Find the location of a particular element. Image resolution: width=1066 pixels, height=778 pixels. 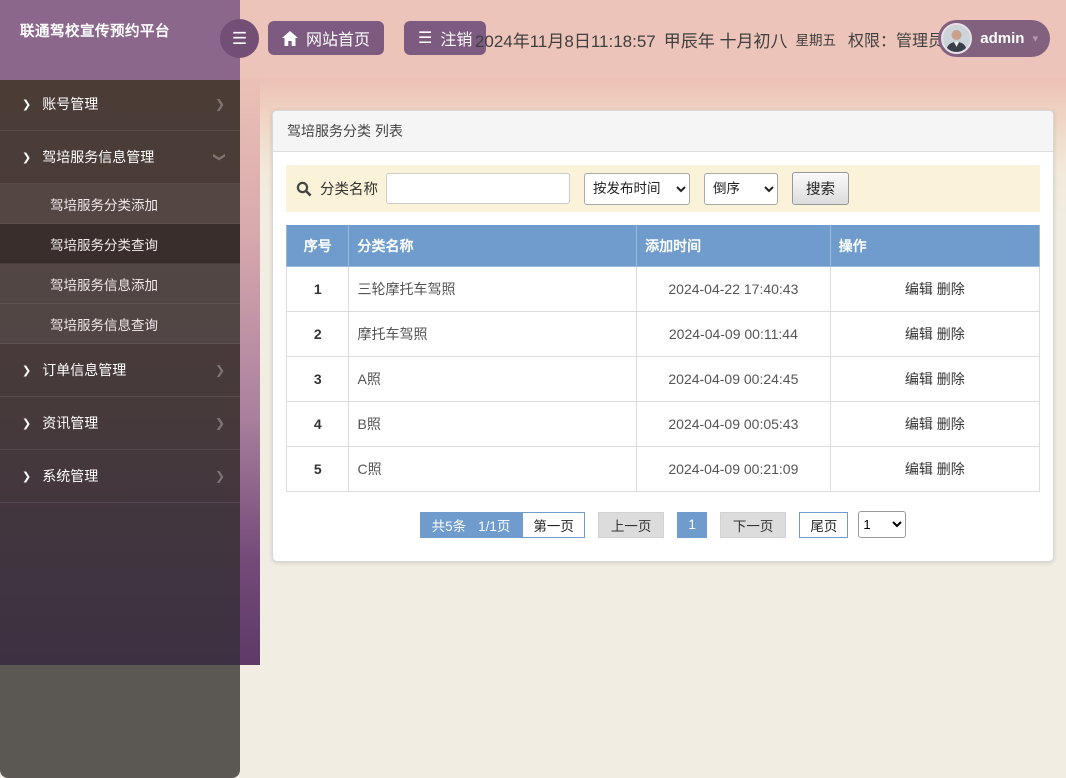

cell-name: C照 is located at coordinates (493, 469).